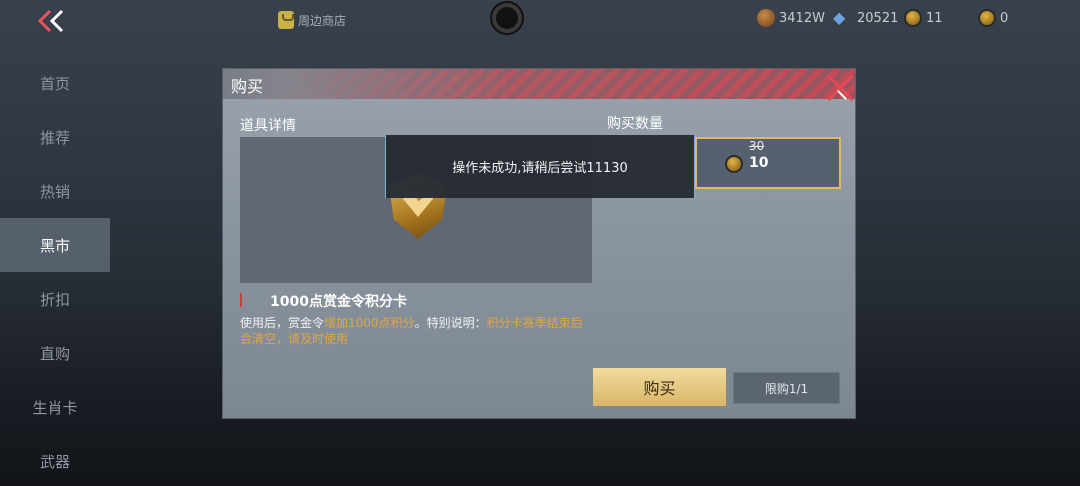 The height and width of the screenshot is (486, 1080). I want to click on sidebar-item-label: 折扣, so click(54, 299).